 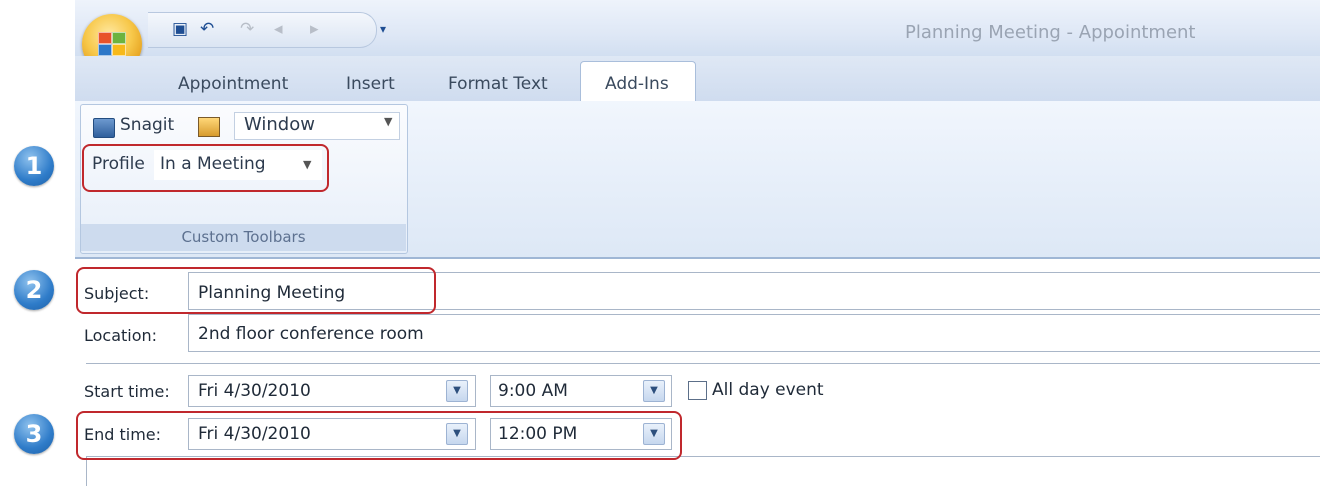 I want to click on capture-mode-value: Window, so click(x=279, y=124).